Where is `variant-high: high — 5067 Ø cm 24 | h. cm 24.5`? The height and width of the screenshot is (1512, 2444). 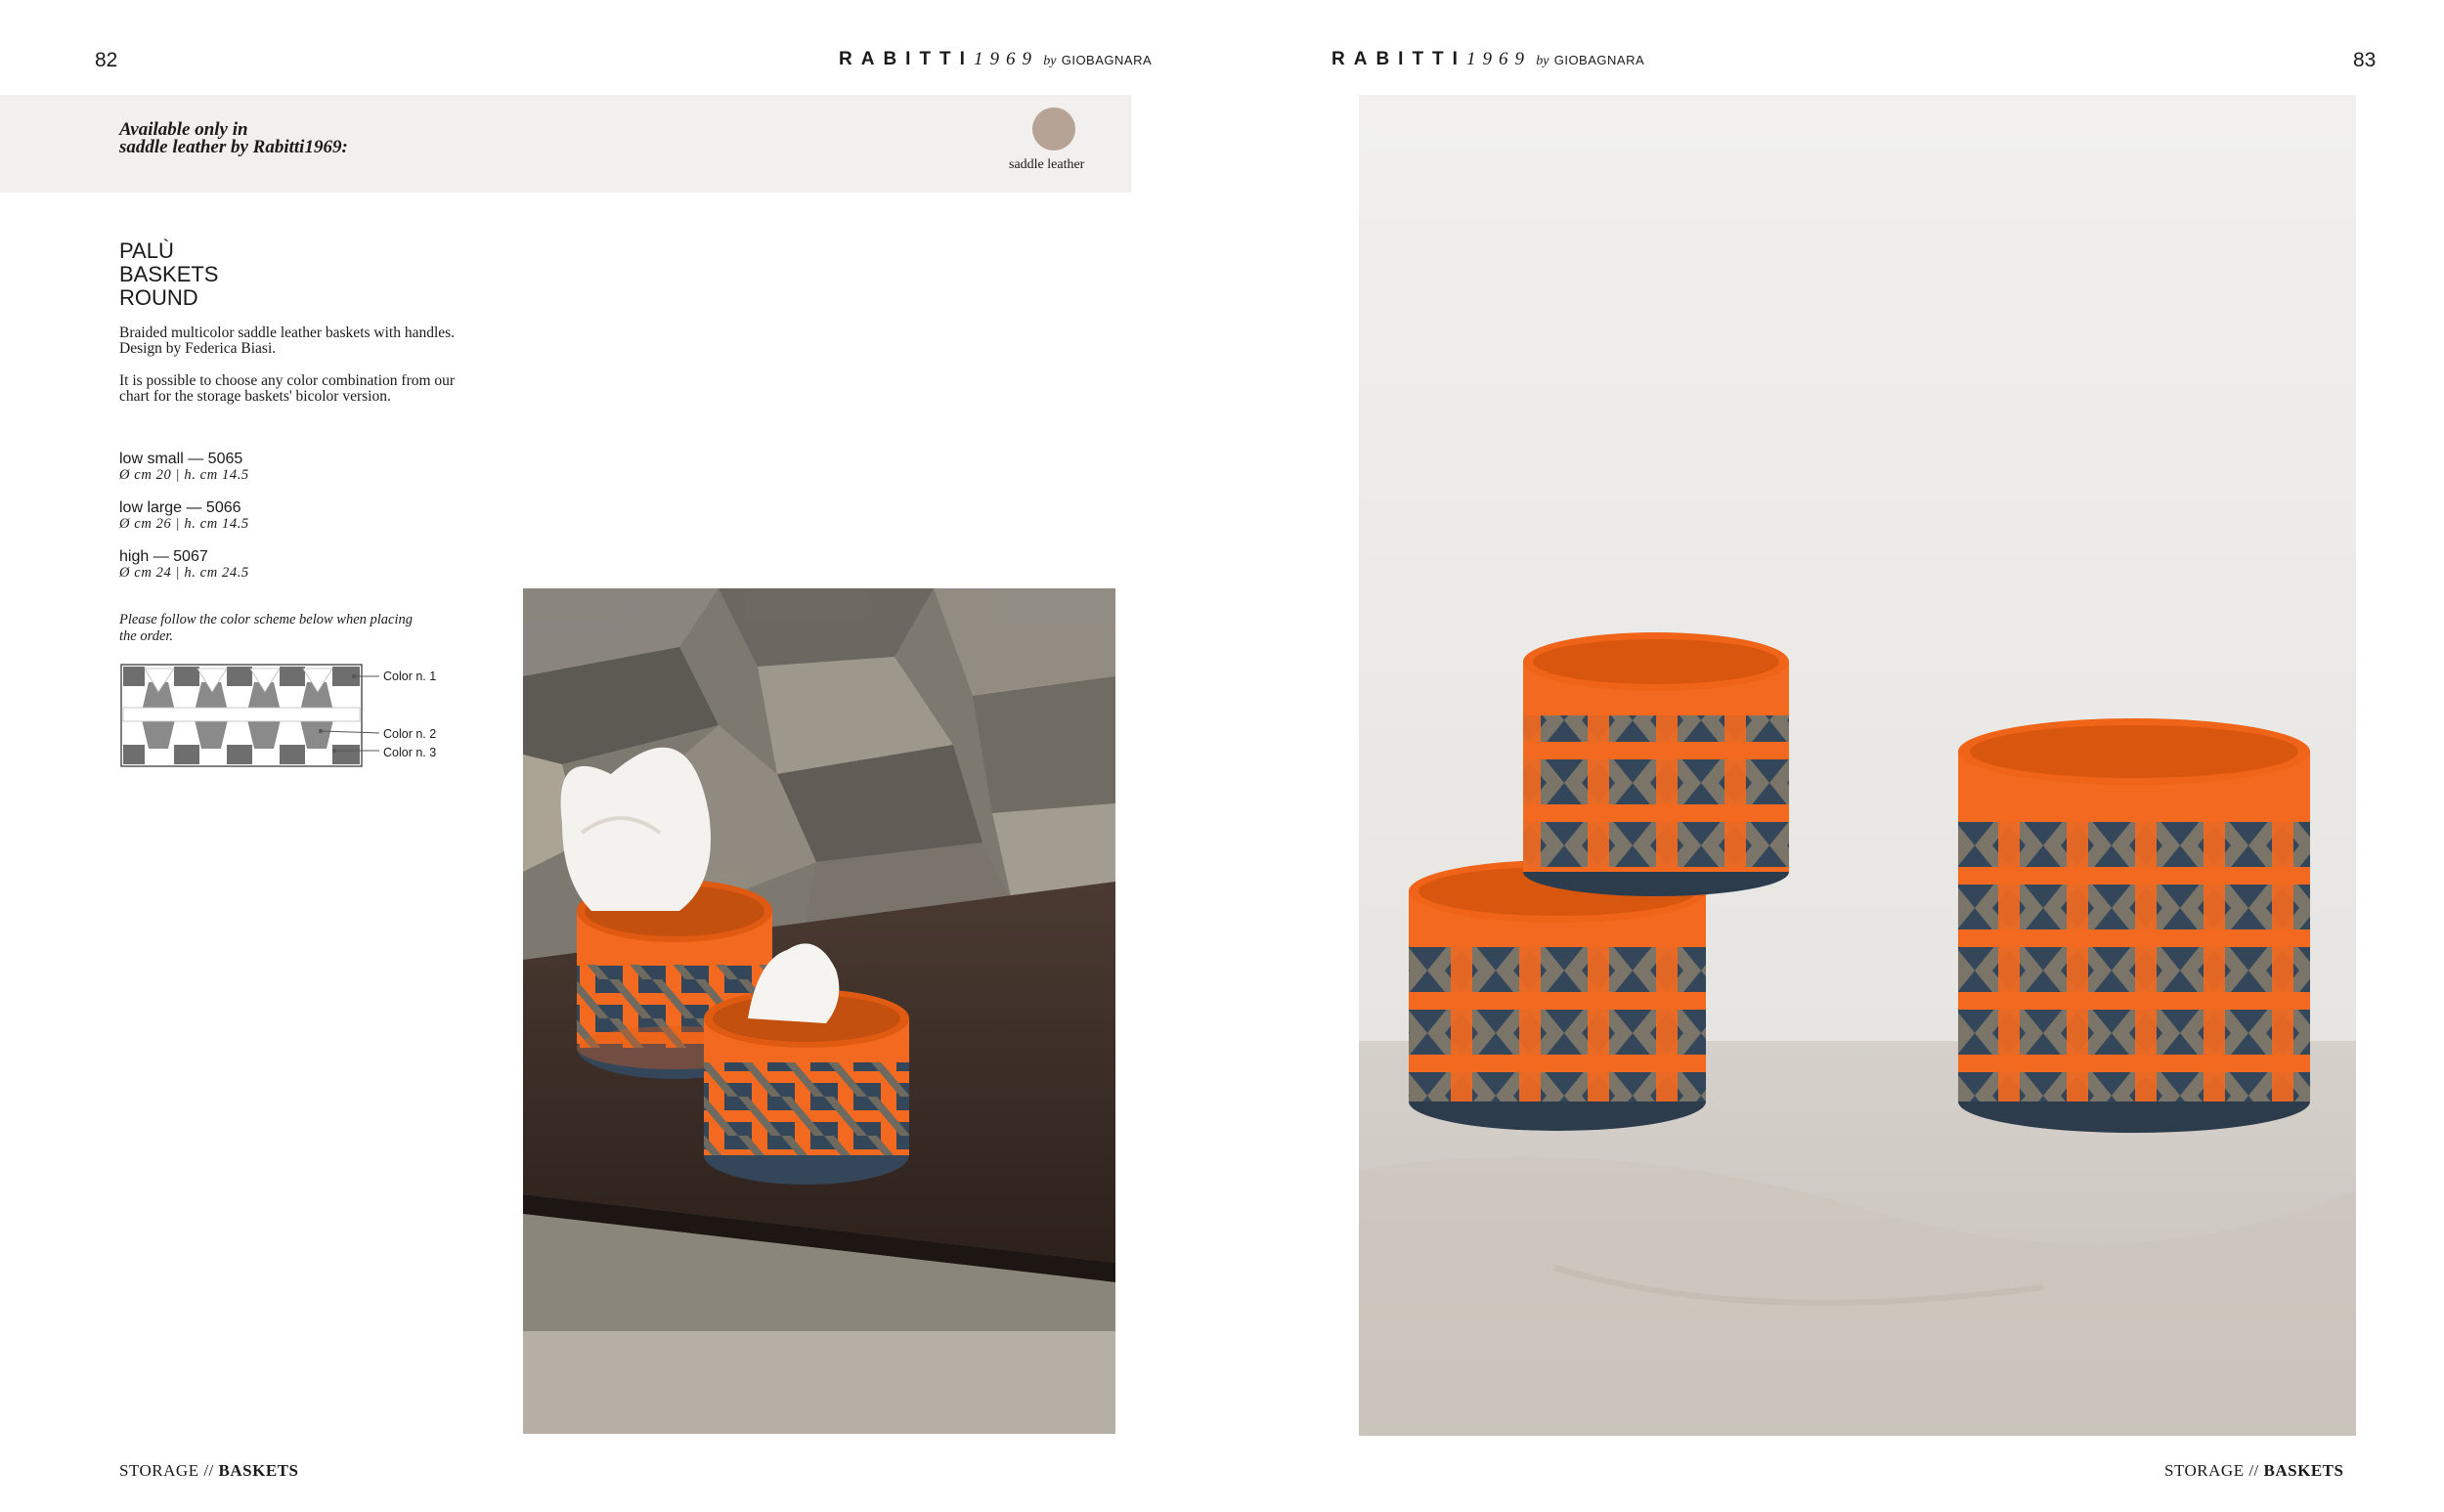
variant-high: high — 5067 Ø cm 24 | h. cm 24.5 is located at coordinates (184, 565).